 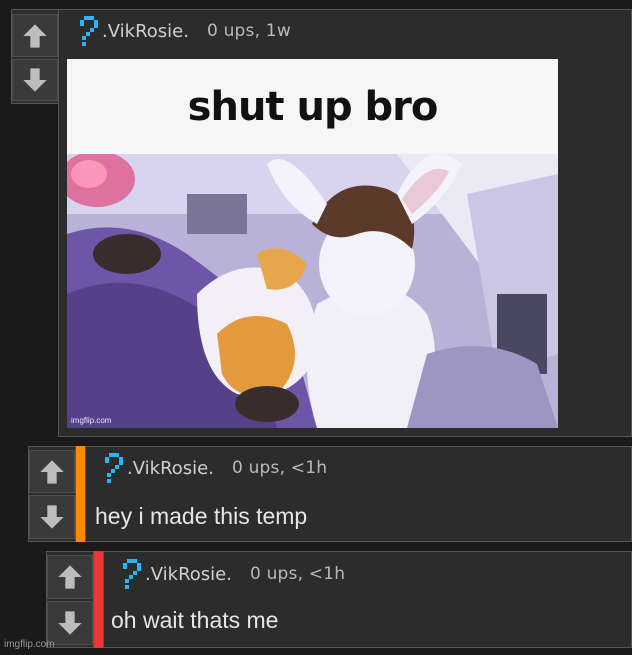 What do you see at coordinates (312, 106) in the screenshot?
I see `image-caption: shut up bro` at bounding box center [312, 106].